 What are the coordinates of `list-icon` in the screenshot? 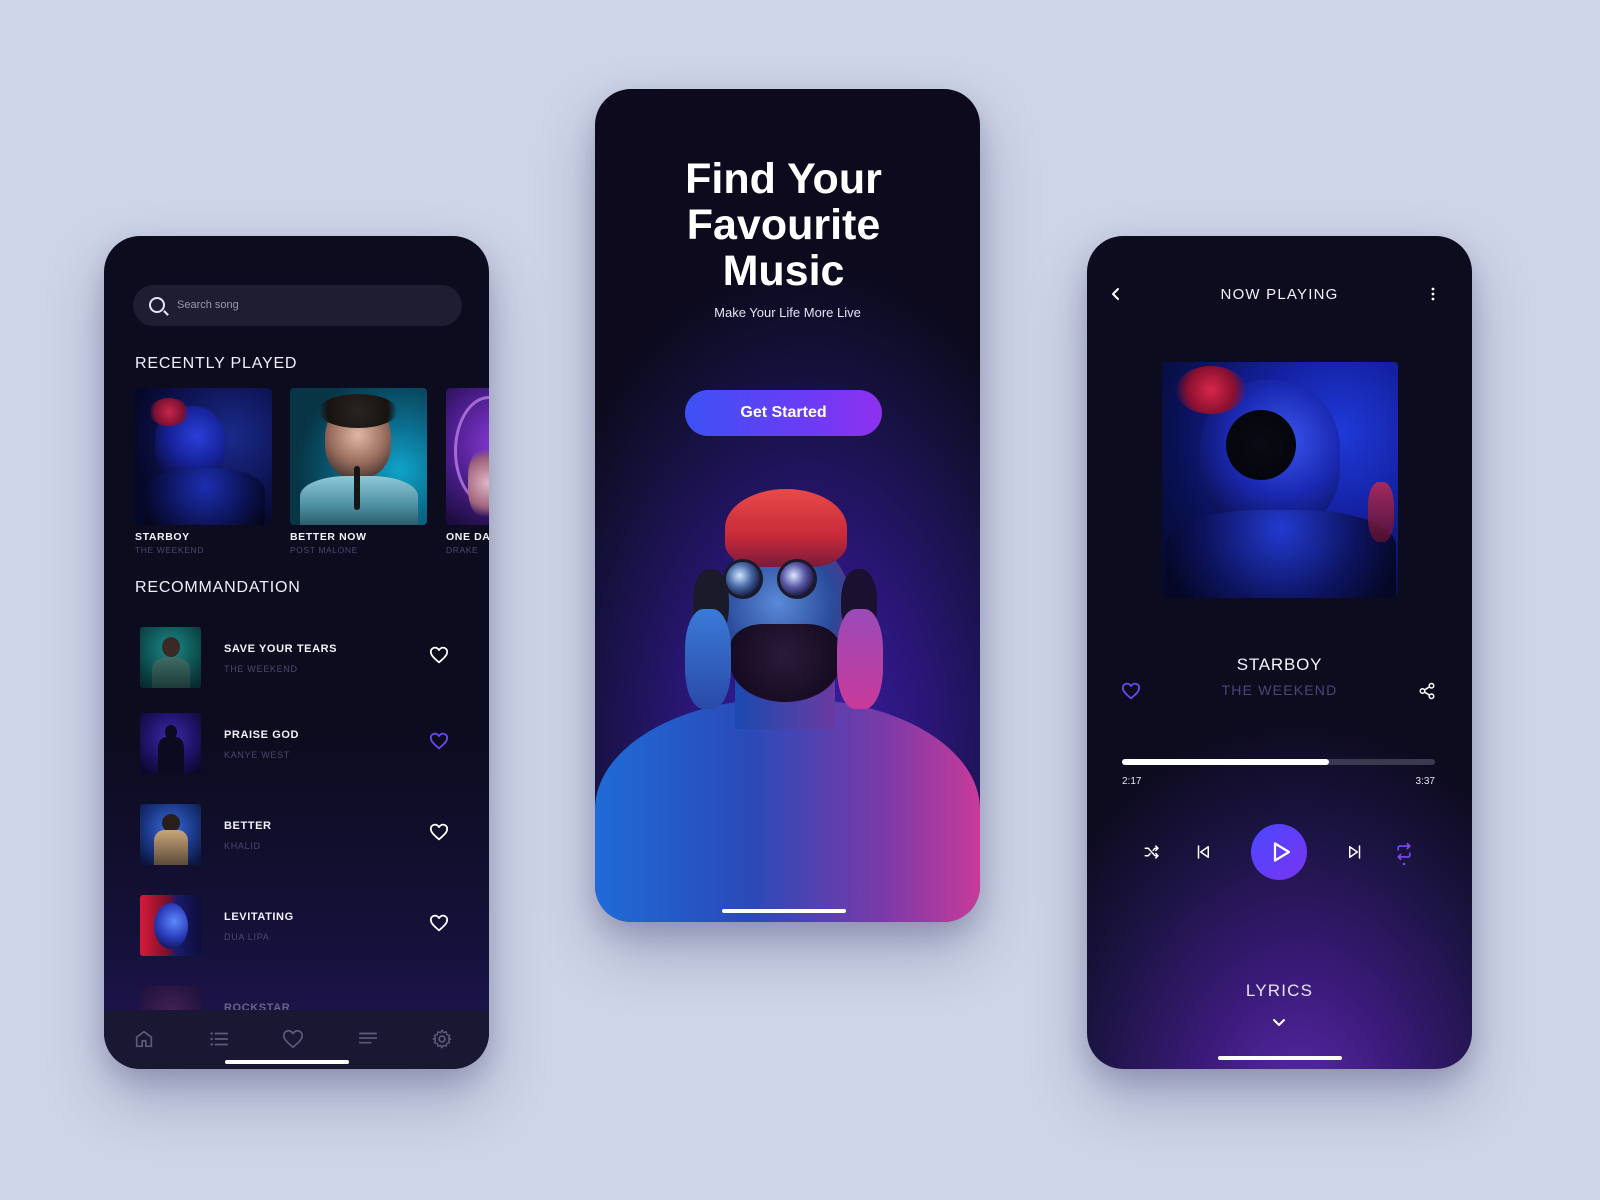 It's located at (219, 1039).